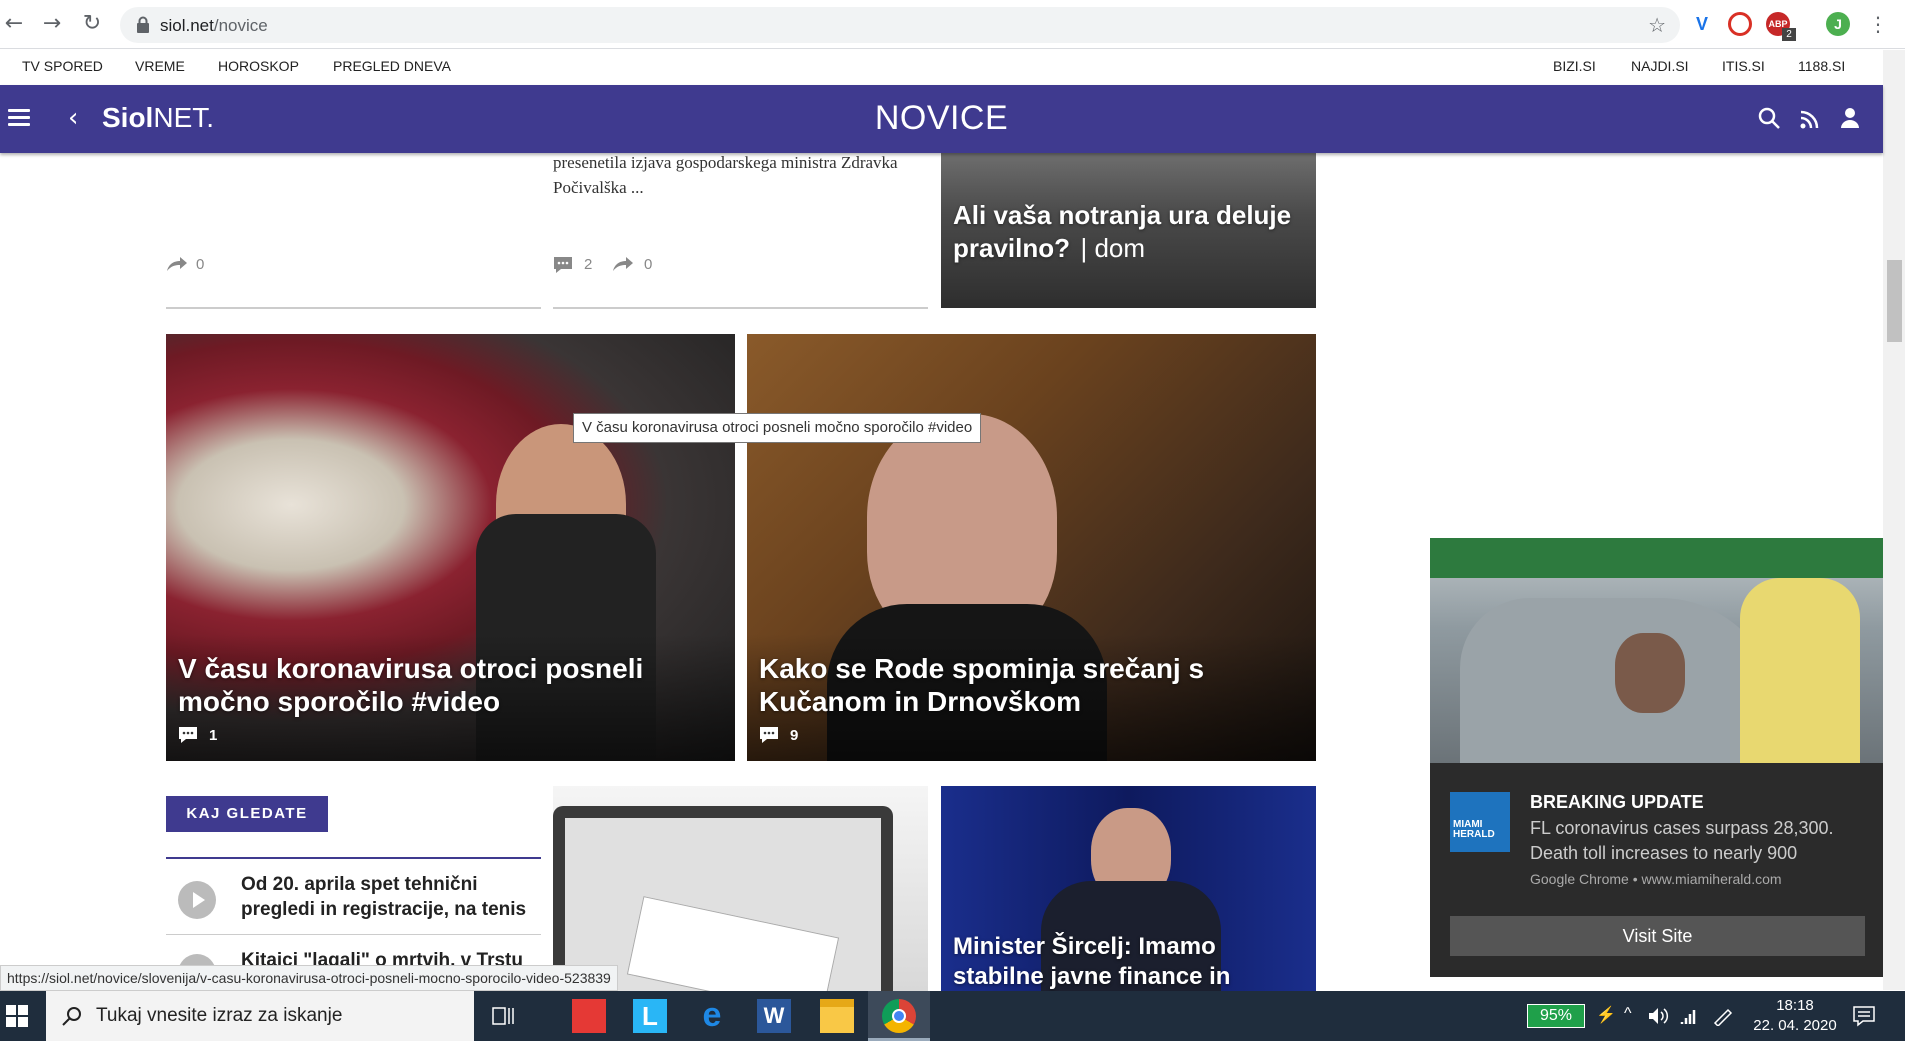 The height and width of the screenshot is (1041, 1905). What do you see at coordinates (1723, 1016) in the screenshot?
I see `pen-icon` at bounding box center [1723, 1016].